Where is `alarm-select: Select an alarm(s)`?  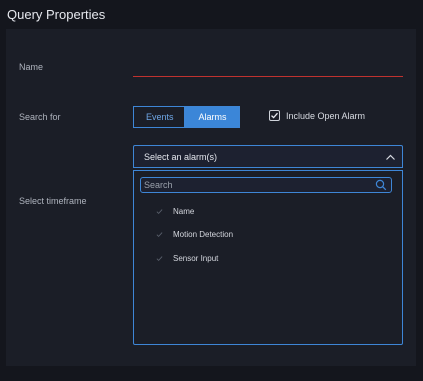
alarm-select: Select an alarm(s) is located at coordinates (268, 156).